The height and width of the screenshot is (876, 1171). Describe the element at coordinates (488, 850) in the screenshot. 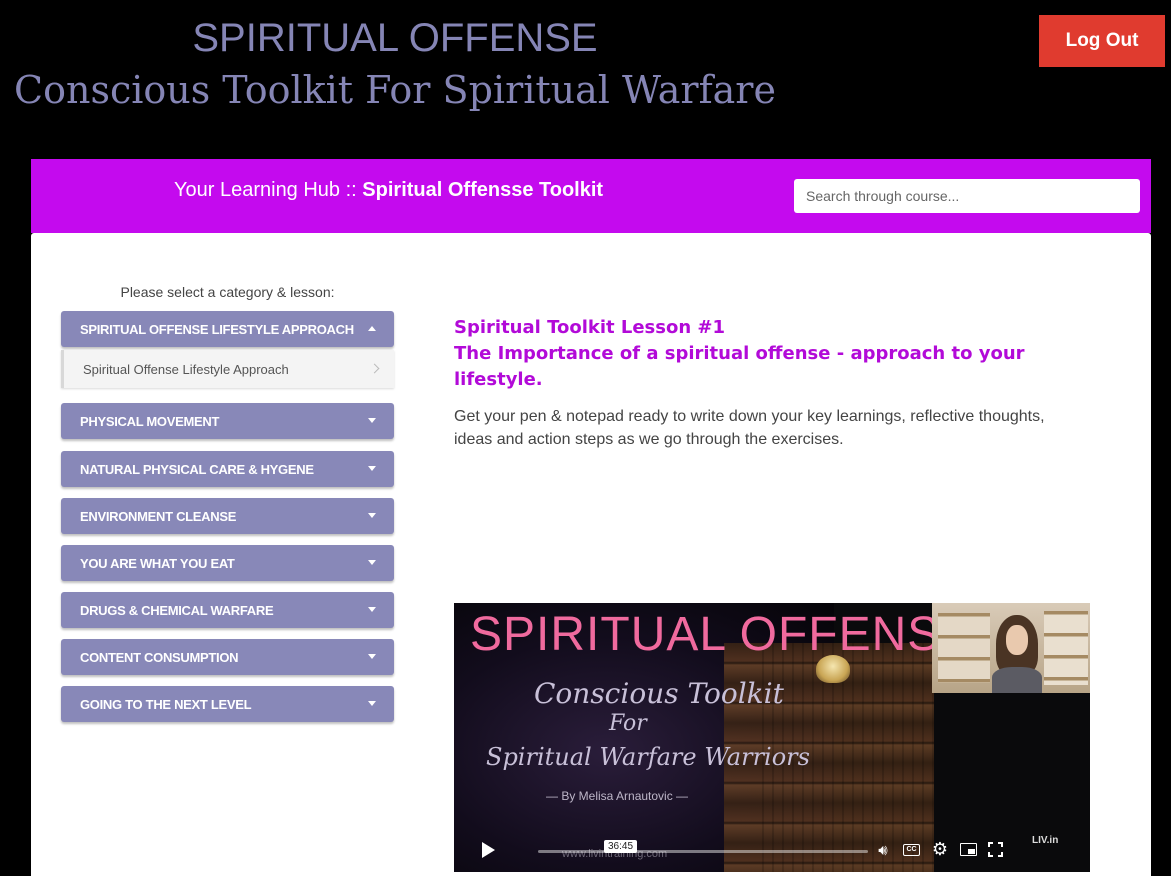

I see `play-icon` at that location.